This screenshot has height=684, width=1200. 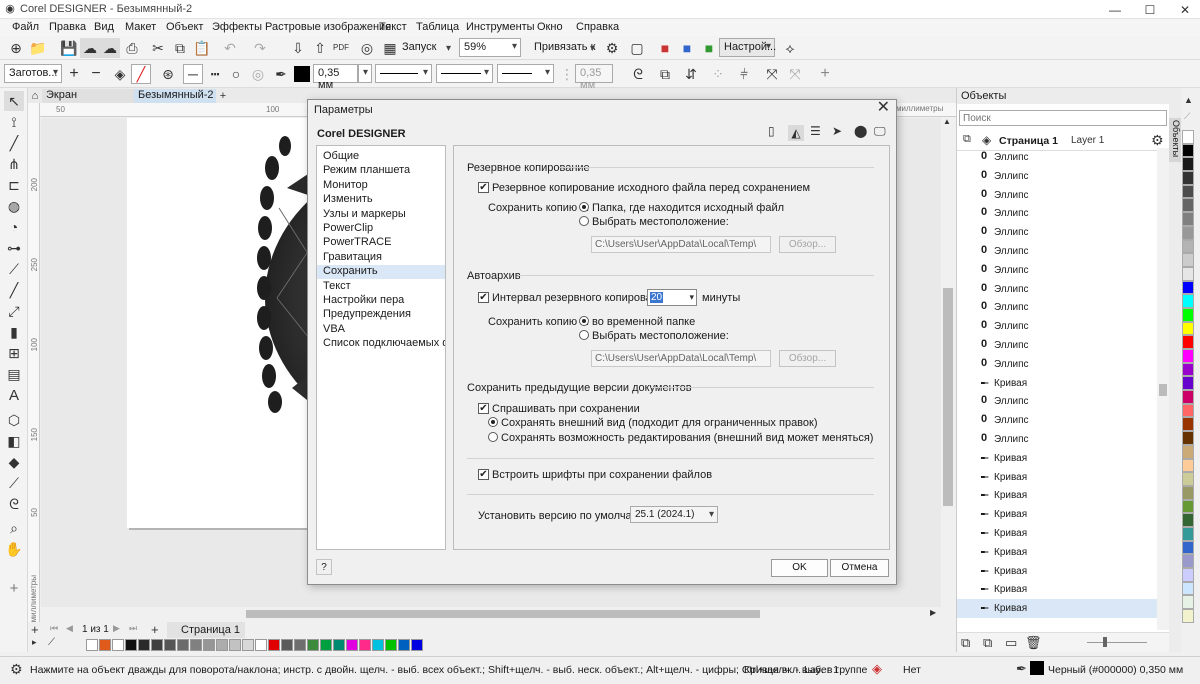 I want to click on docker-options-gear-icon: ⚙, so click(x=1157, y=140).